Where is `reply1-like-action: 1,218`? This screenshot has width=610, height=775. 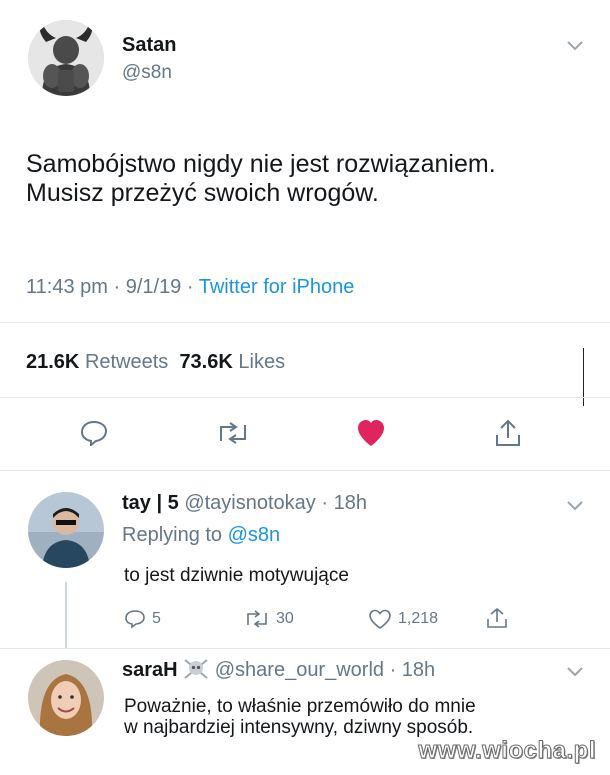 reply1-like-action: 1,218 is located at coordinates (403, 619).